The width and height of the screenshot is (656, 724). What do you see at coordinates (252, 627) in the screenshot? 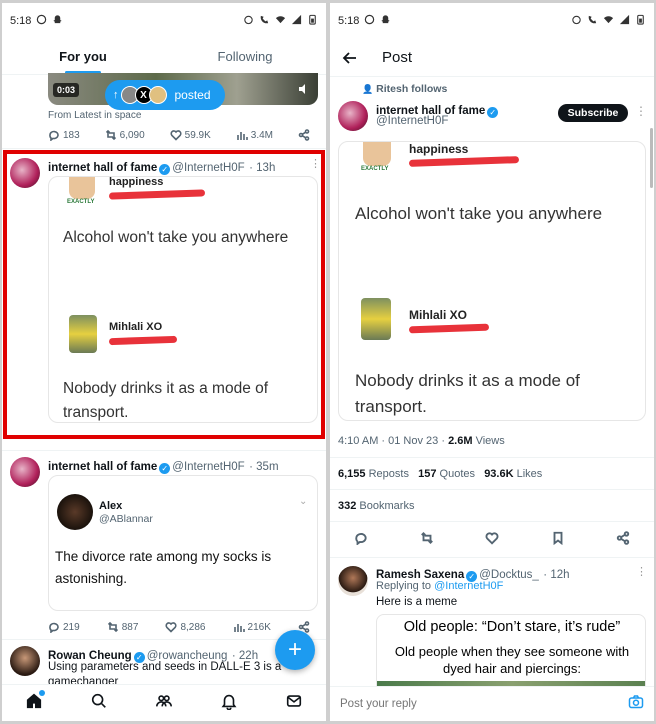
I see `views-button: 216K` at bounding box center [252, 627].